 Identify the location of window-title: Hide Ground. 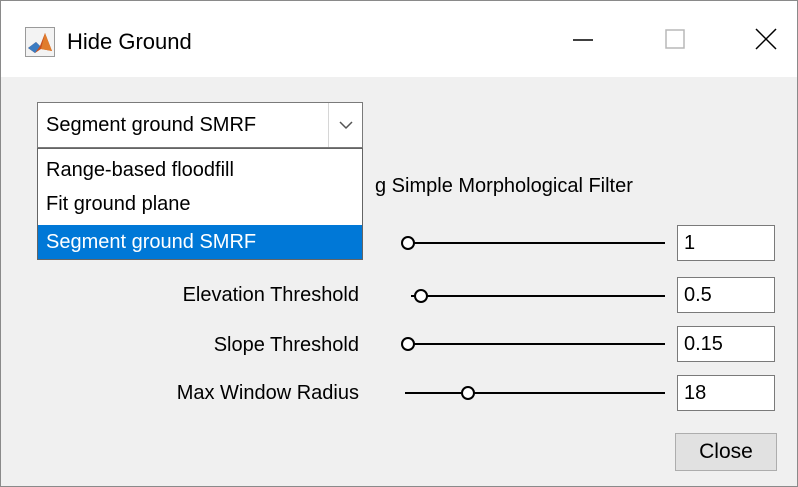
(129, 41).